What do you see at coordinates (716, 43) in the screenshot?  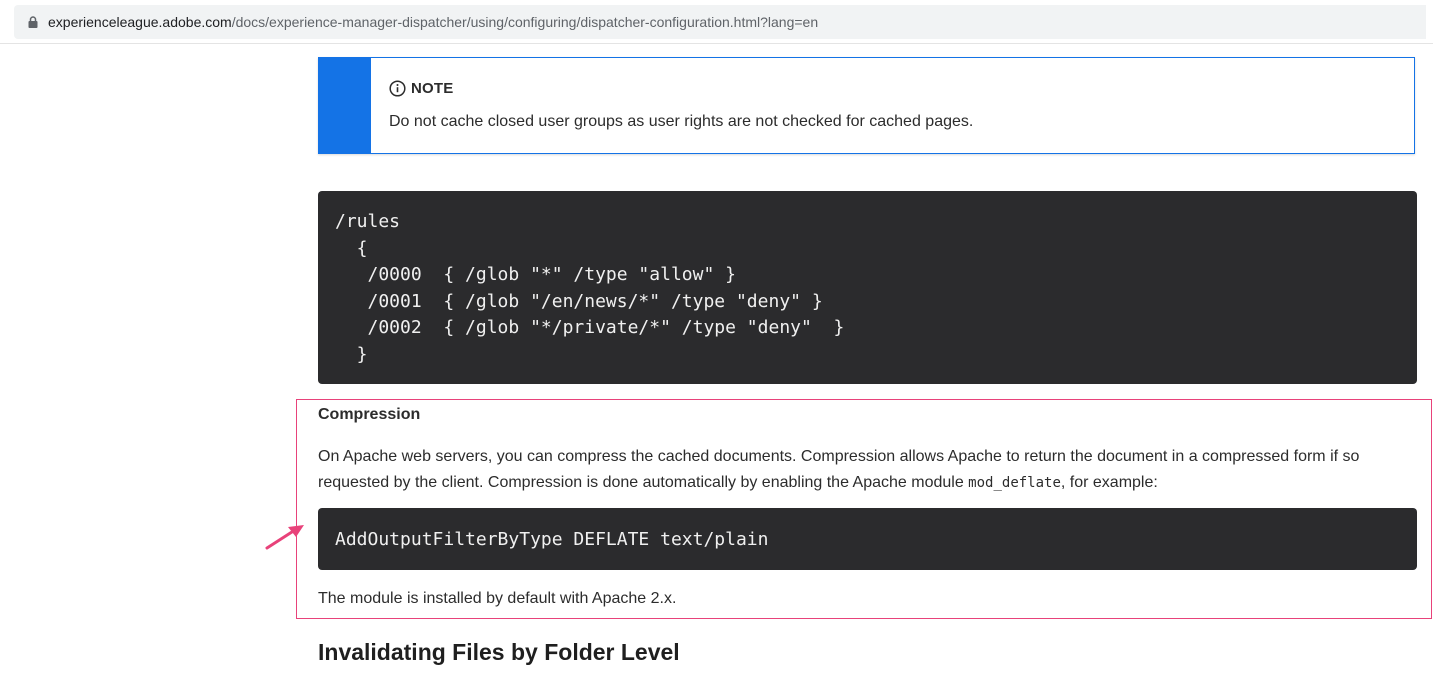 I see `divider` at bounding box center [716, 43].